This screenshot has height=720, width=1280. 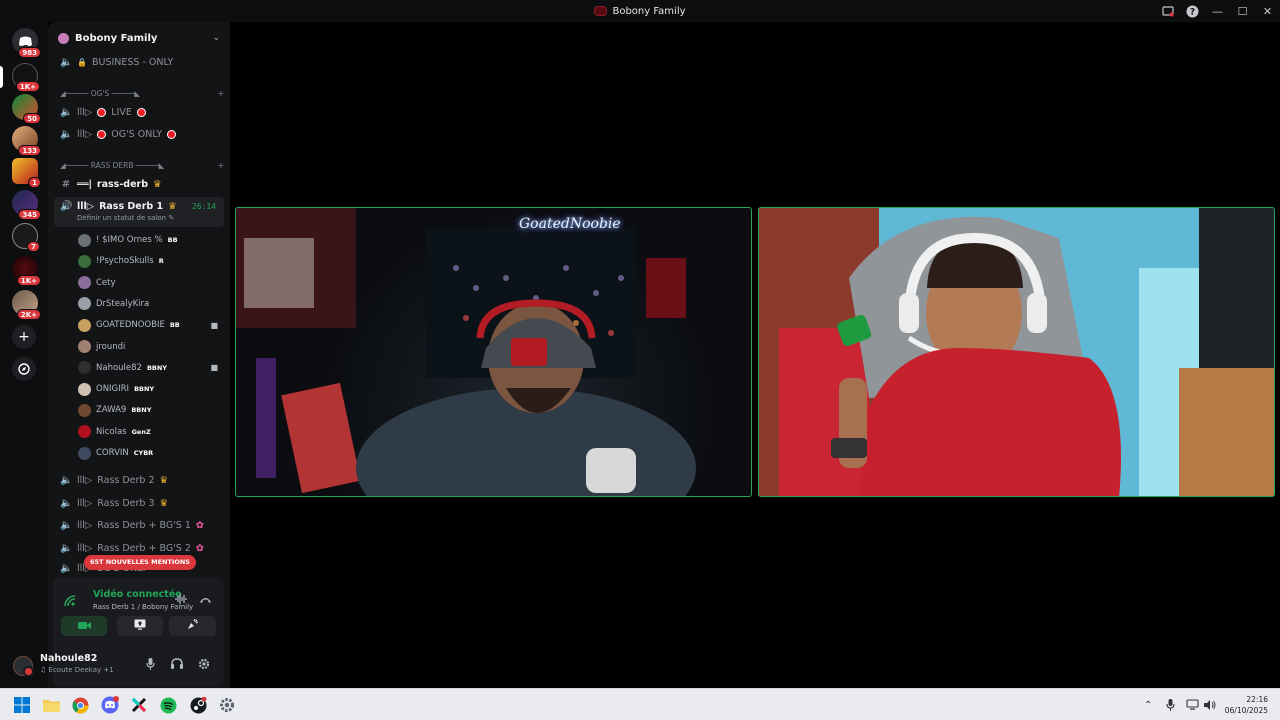 What do you see at coordinates (181, 600) in the screenshot?
I see `noise-suppression-icon` at bounding box center [181, 600].